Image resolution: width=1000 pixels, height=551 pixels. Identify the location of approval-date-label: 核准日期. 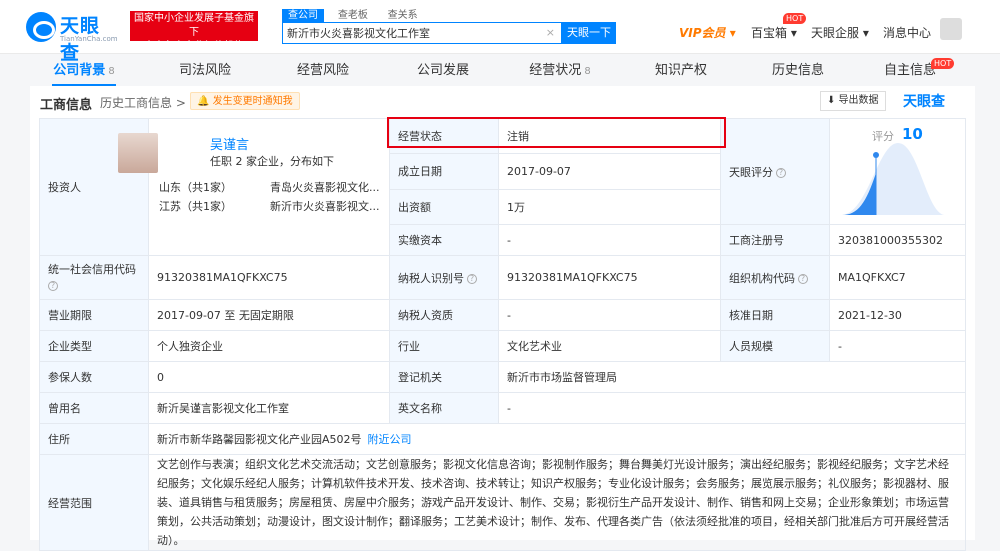
(775, 315).